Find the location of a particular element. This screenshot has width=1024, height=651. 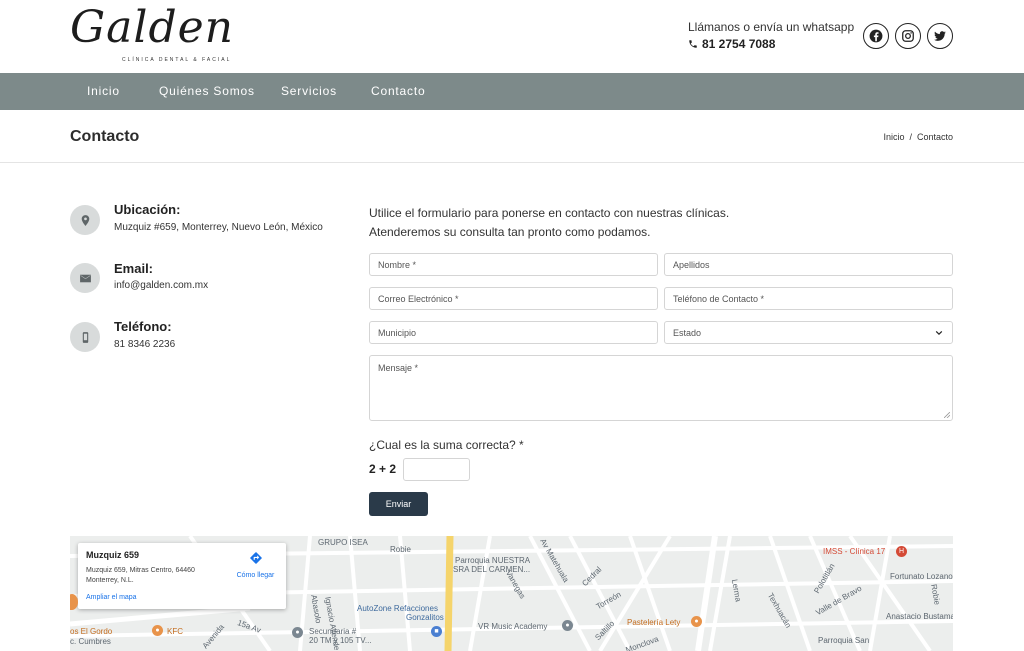

twitter-link is located at coordinates (940, 36).